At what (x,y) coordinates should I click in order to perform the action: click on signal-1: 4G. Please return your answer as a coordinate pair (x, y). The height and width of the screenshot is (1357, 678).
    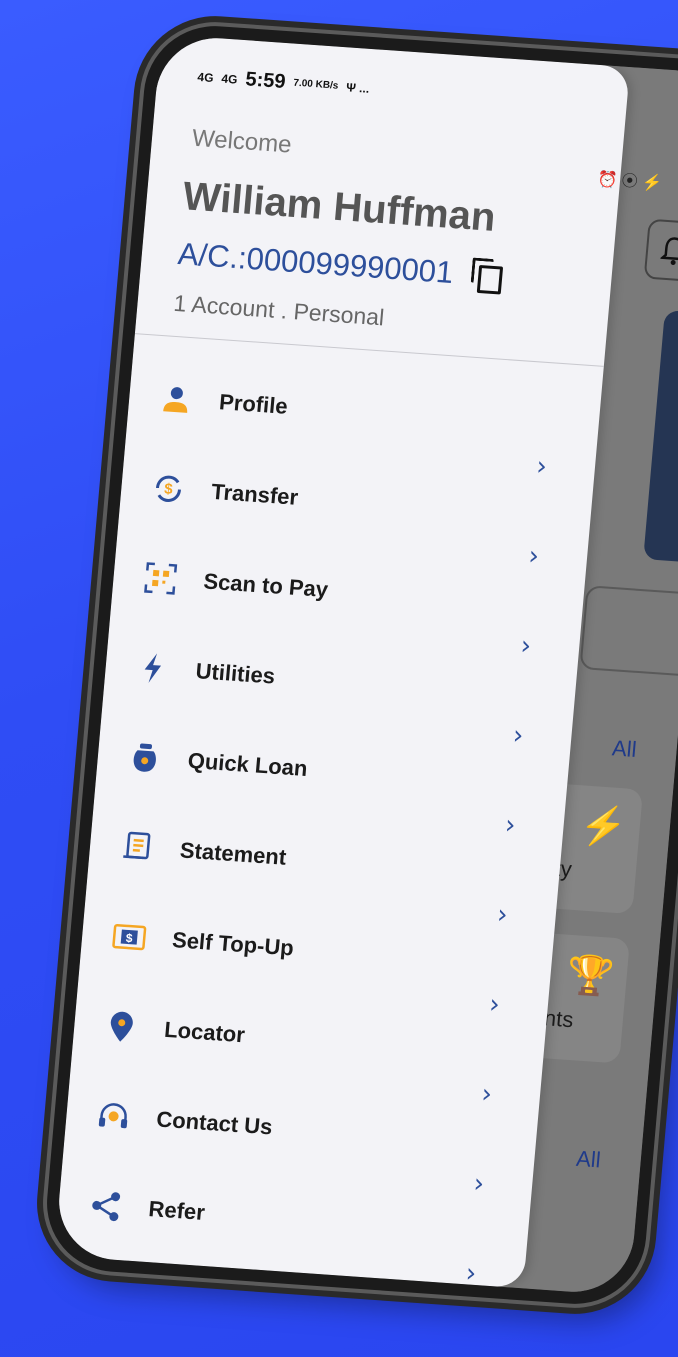
    Looking at the image, I should click on (205, 77).